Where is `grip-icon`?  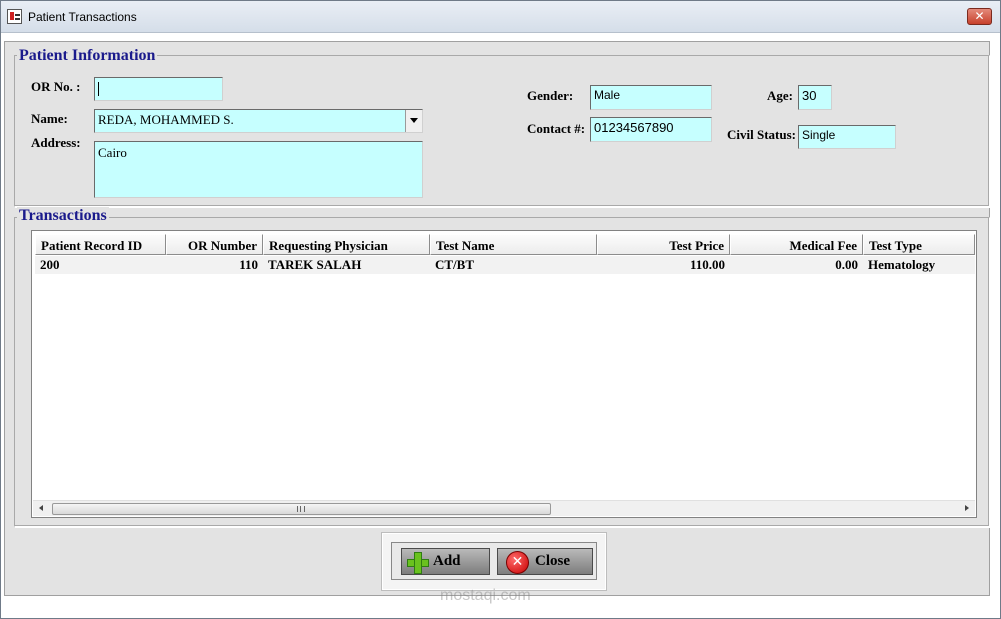
grip-icon is located at coordinates (301, 509).